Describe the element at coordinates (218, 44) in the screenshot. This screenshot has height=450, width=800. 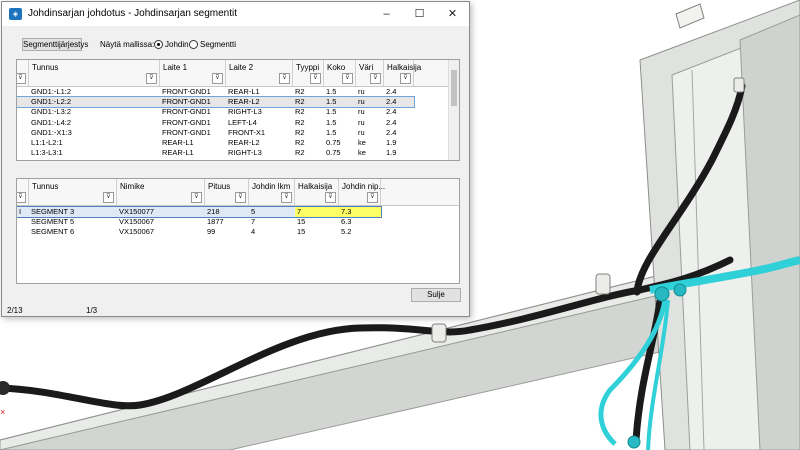
I see `radio-segment-label: Segmentti` at that location.